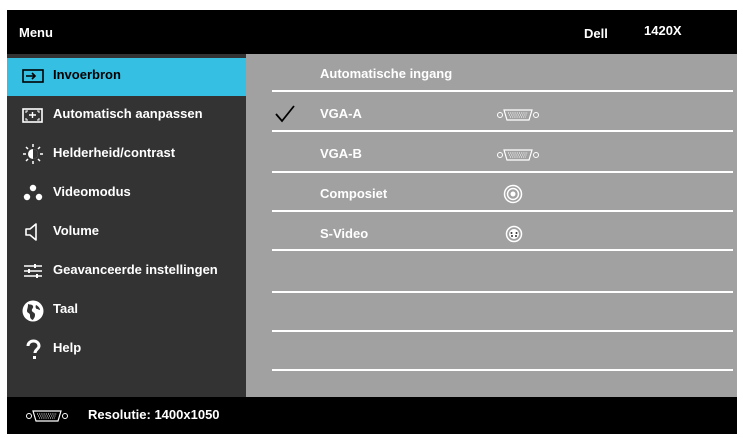 The width and height of the screenshot is (743, 438). Describe the element at coordinates (33, 310) in the screenshot. I see `globe-icon` at that location.